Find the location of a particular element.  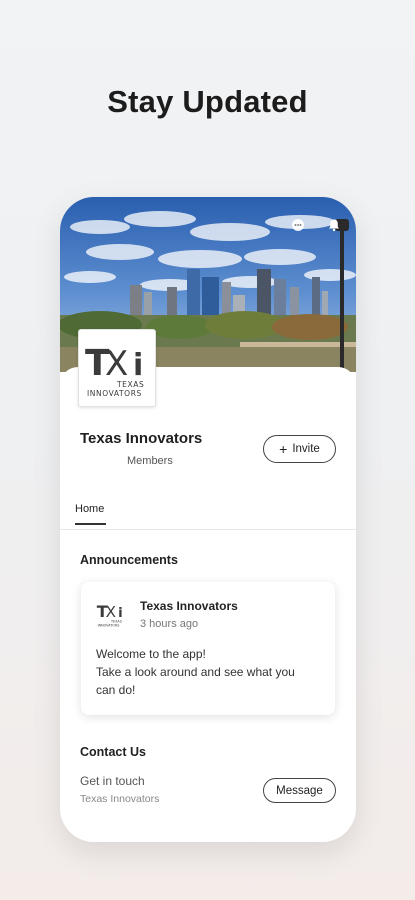

texas-innovators-avatar-image: T X i TEXAS INNOVATORS is located at coordinates (110, 614).